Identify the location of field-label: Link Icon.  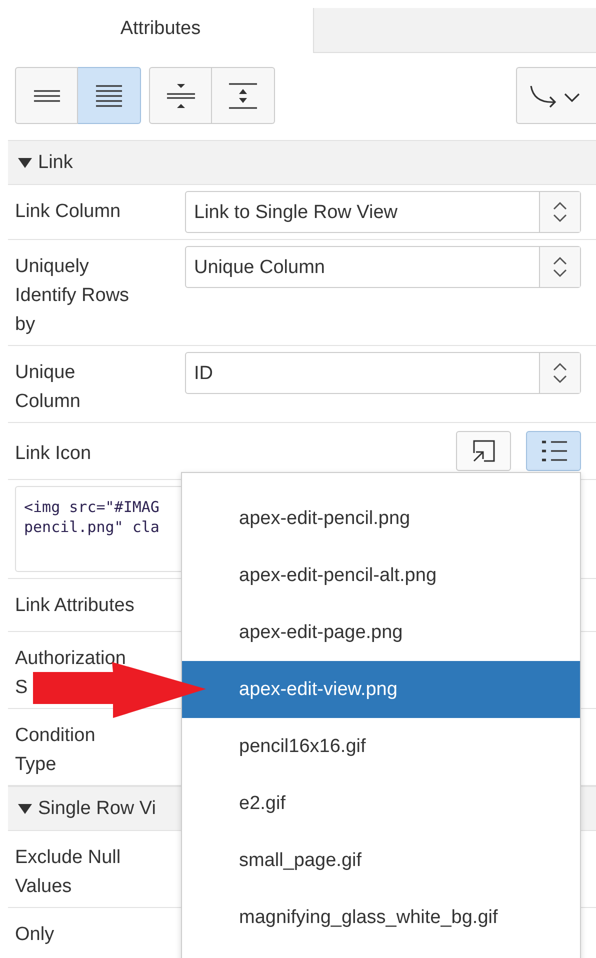
(53, 454).